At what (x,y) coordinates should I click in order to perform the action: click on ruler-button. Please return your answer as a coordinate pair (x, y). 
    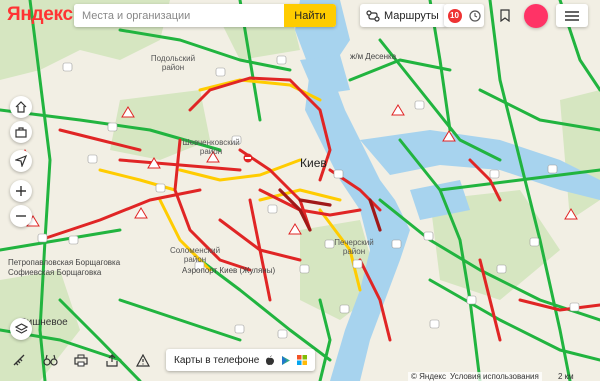
    Looking at the image, I should click on (19, 360).